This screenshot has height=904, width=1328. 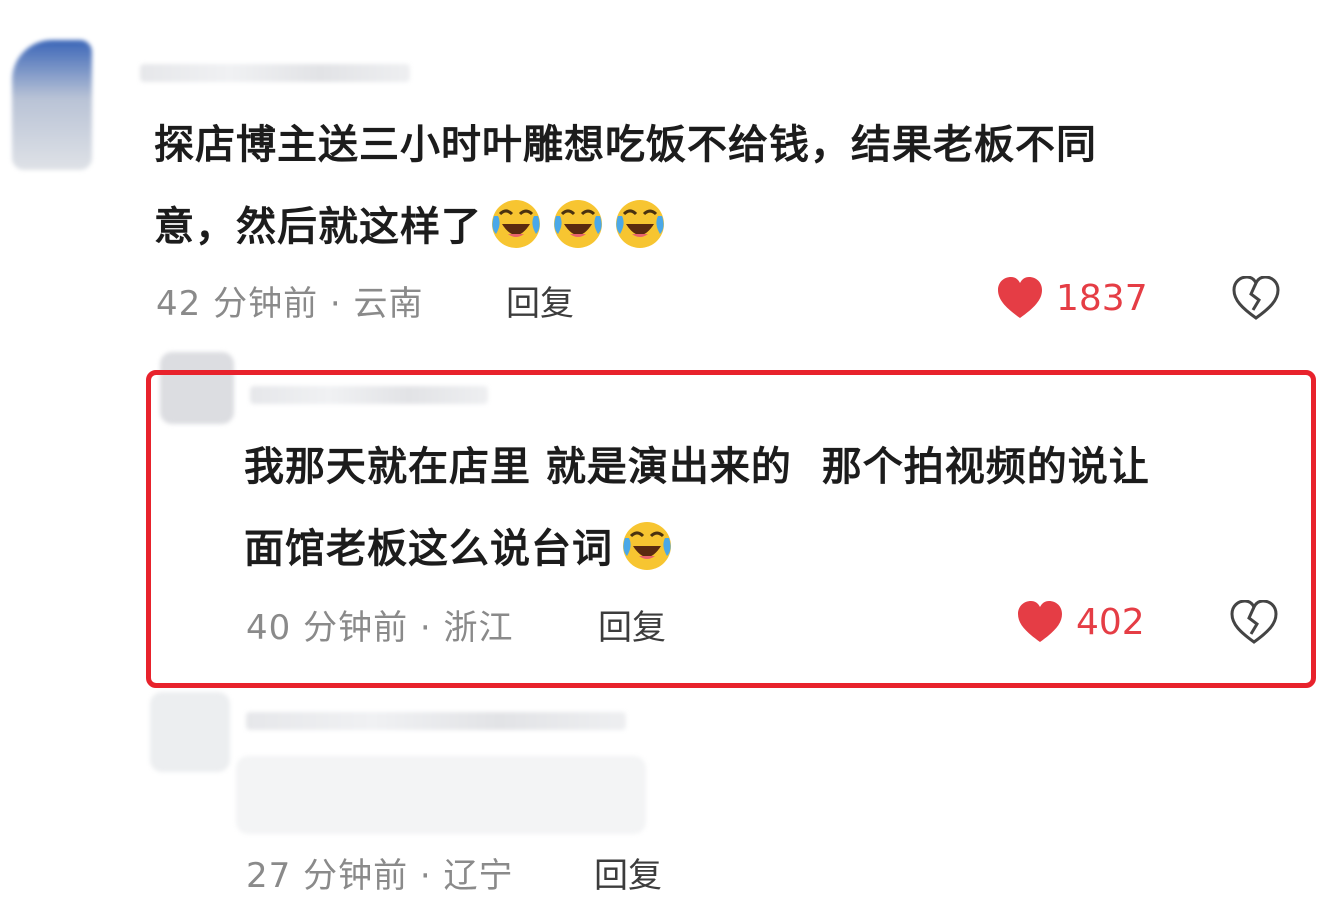 I want to click on comment-time: 42 分钟前, so click(x=237, y=304).